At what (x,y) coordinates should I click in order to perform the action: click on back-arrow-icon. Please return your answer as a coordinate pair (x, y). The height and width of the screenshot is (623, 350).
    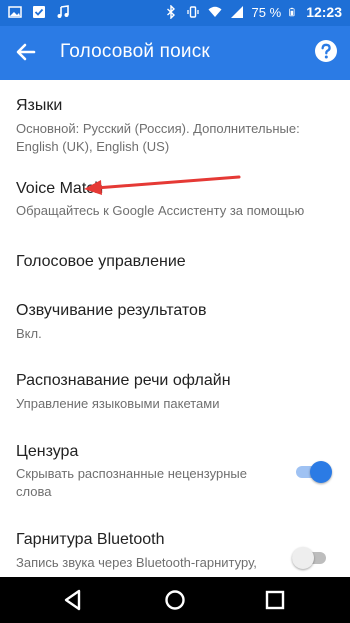
    Looking at the image, I should click on (26, 52).